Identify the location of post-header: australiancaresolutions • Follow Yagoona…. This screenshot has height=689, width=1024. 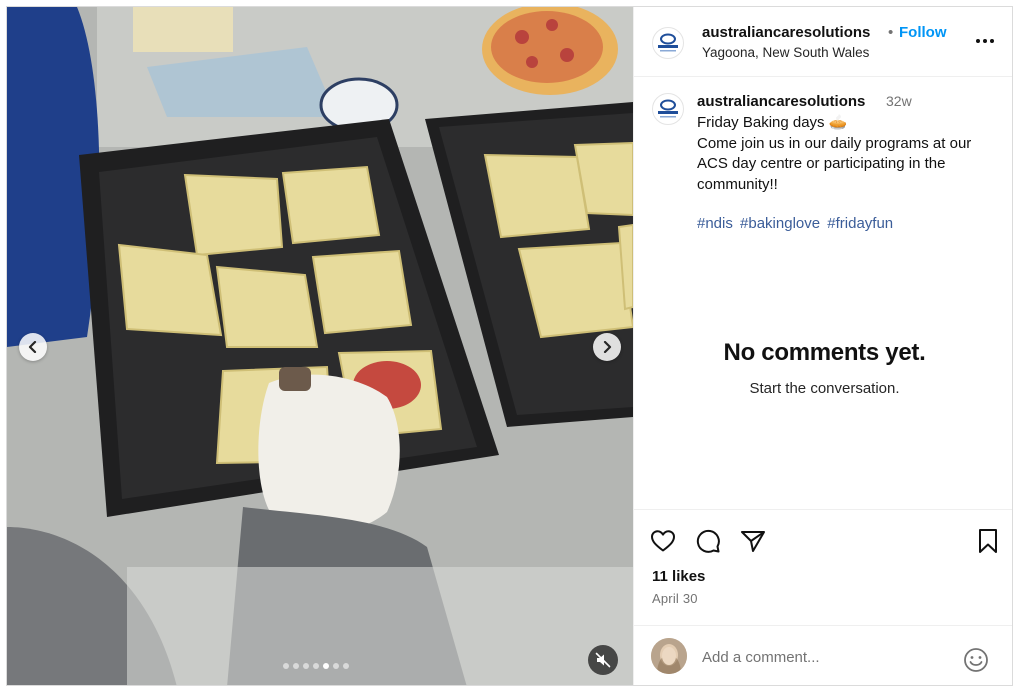
(823, 42).